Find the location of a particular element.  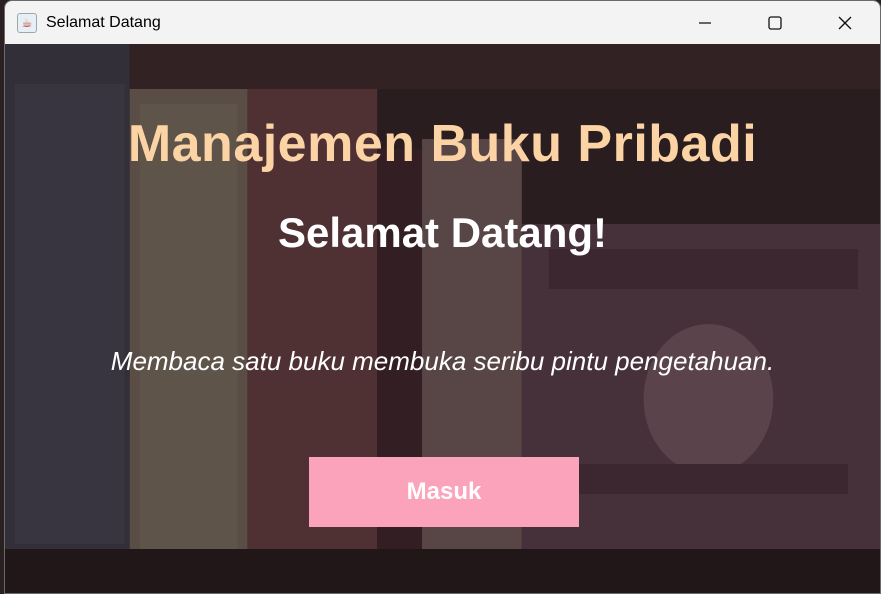

maximize-icon is located at coordinates (775, 22).